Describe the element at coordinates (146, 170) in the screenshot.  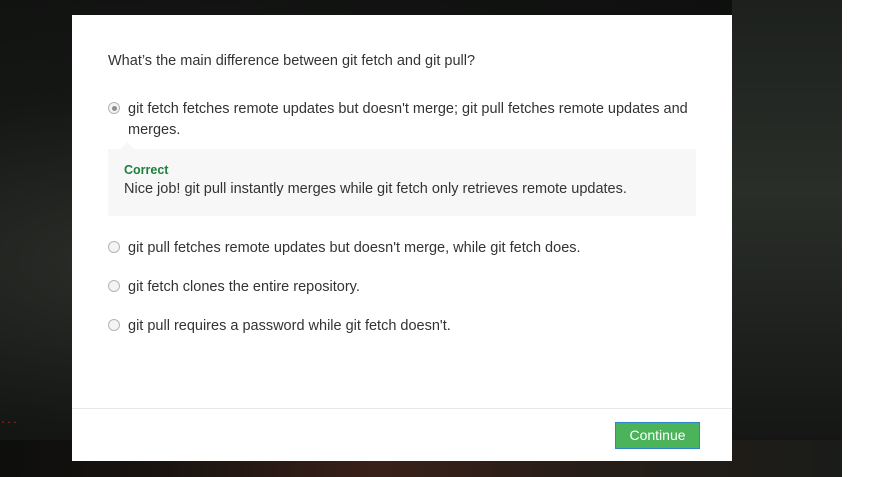
I see `feedback-title: Correct` at that location.